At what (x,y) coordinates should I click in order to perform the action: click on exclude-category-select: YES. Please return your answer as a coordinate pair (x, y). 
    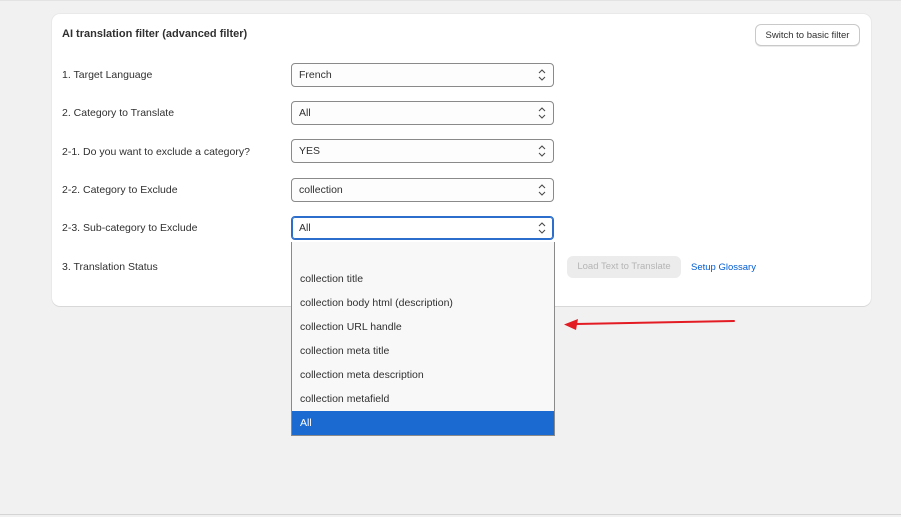
    Looking at the image, I should click on (422, 151).